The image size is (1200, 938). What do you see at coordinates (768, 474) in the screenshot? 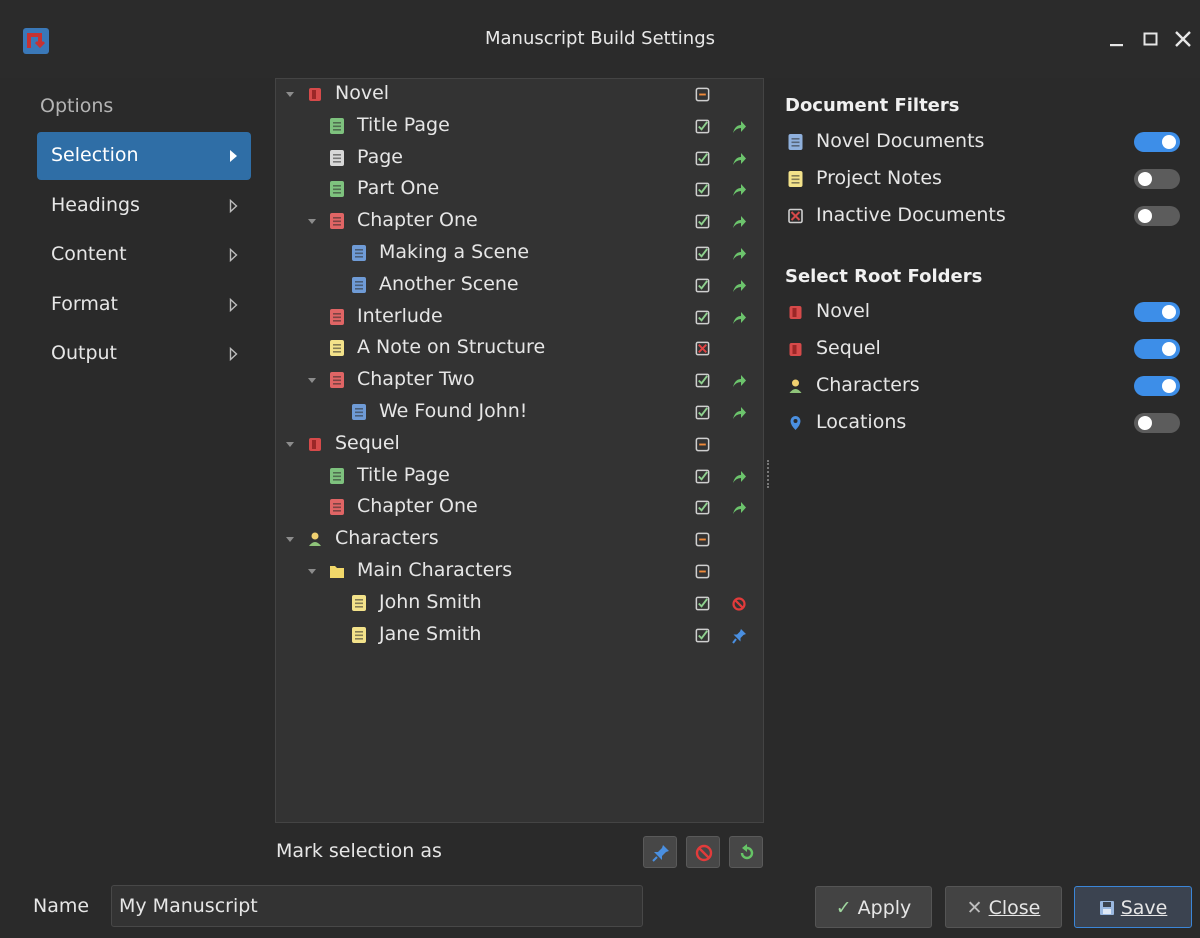
I see `panel-splitter-handle` at bounding box center [768, 474].